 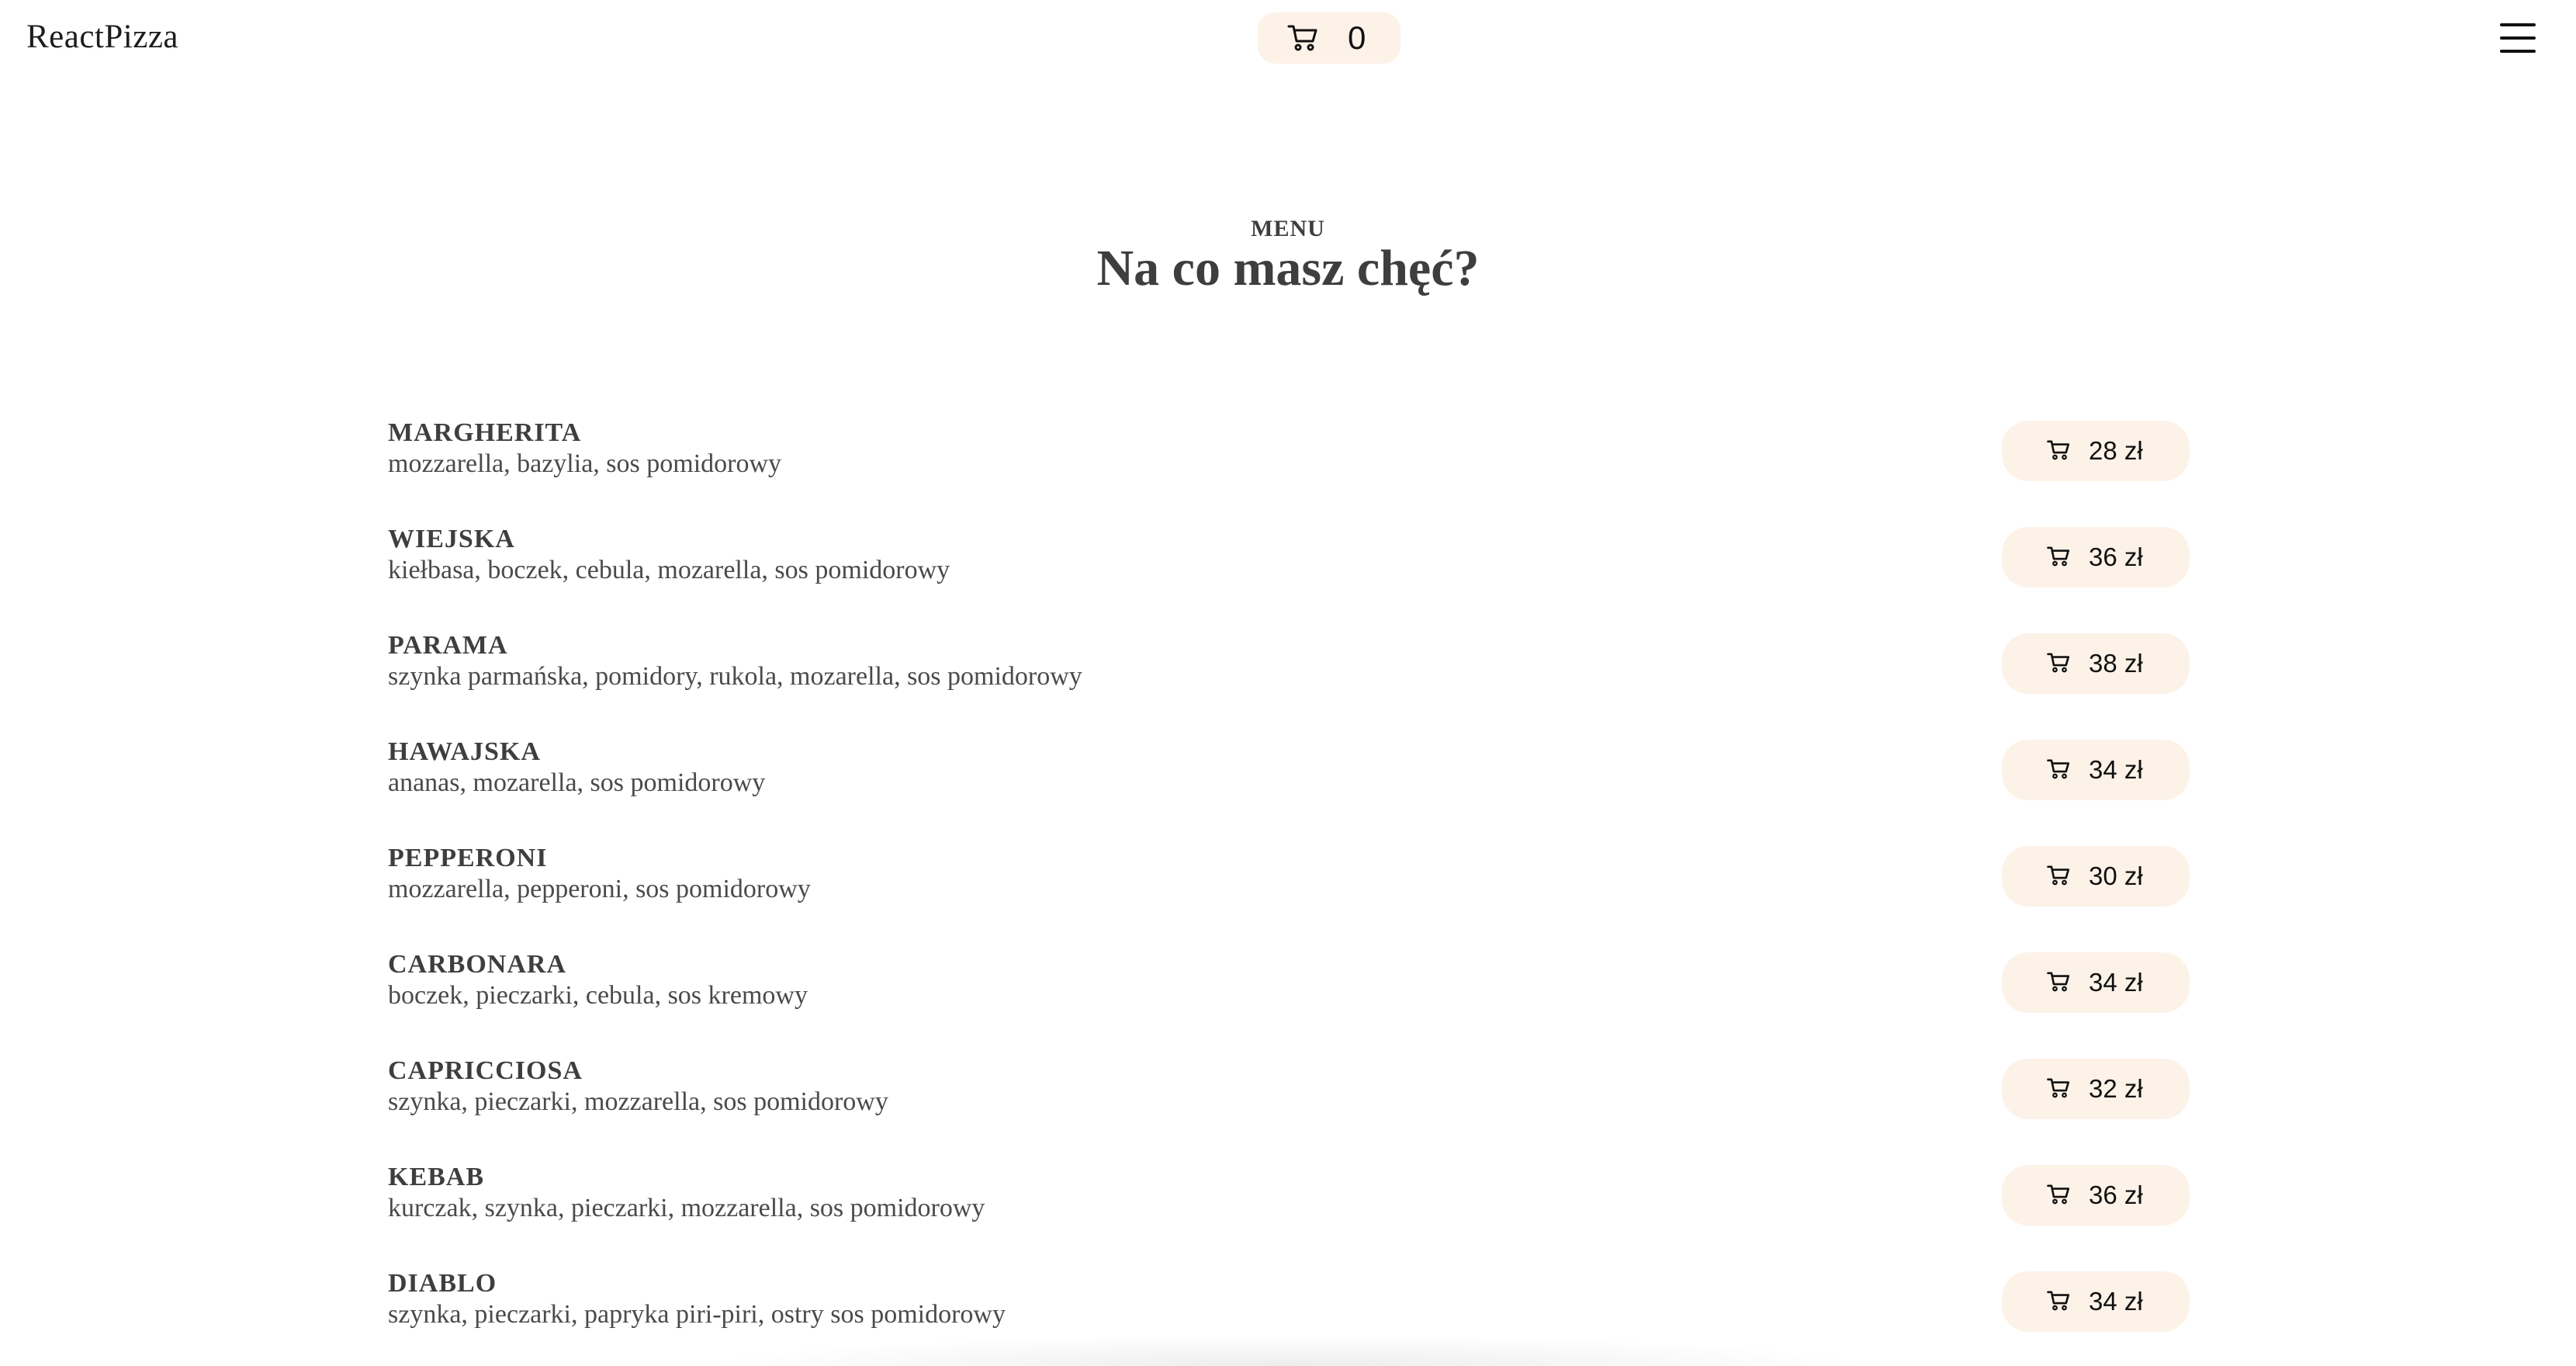 I want to click on pizza-ingredients: ananas, mozarella, sos pomidorowy, so click(x=577, y=782).